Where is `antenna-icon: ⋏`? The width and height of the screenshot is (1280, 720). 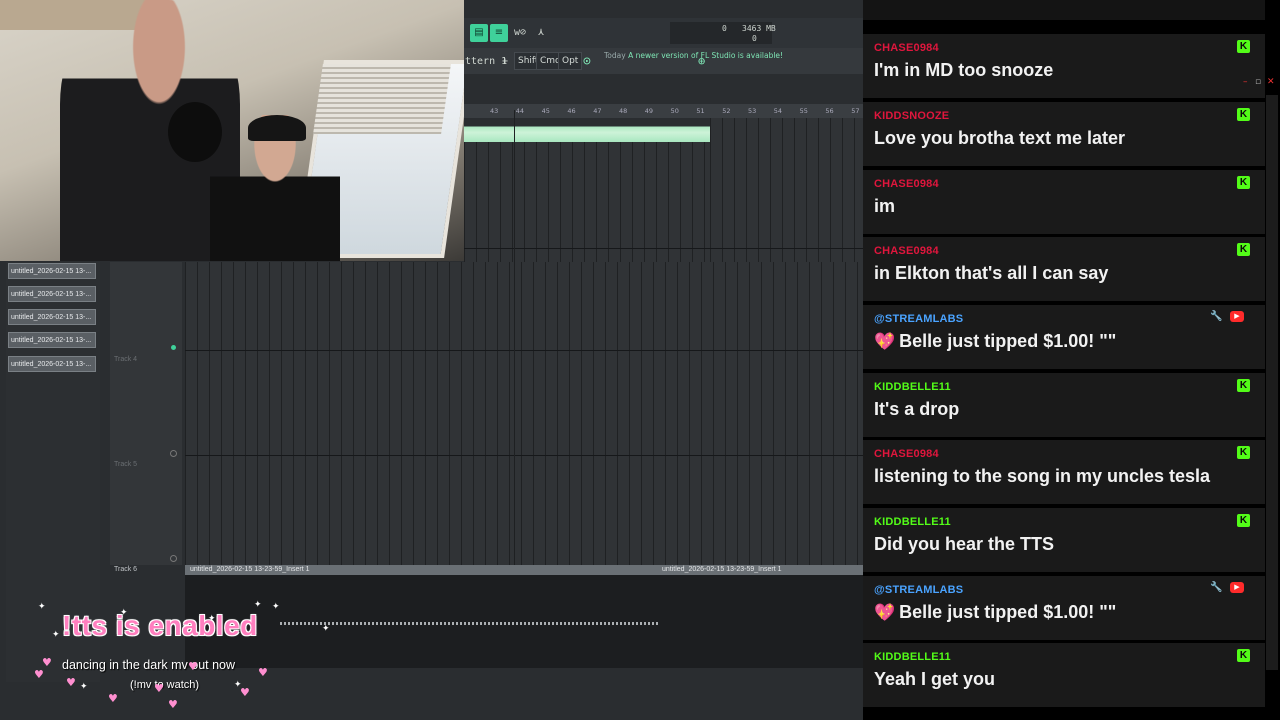 antenna-icon: ⋏ is located at coordinates (541, 32).